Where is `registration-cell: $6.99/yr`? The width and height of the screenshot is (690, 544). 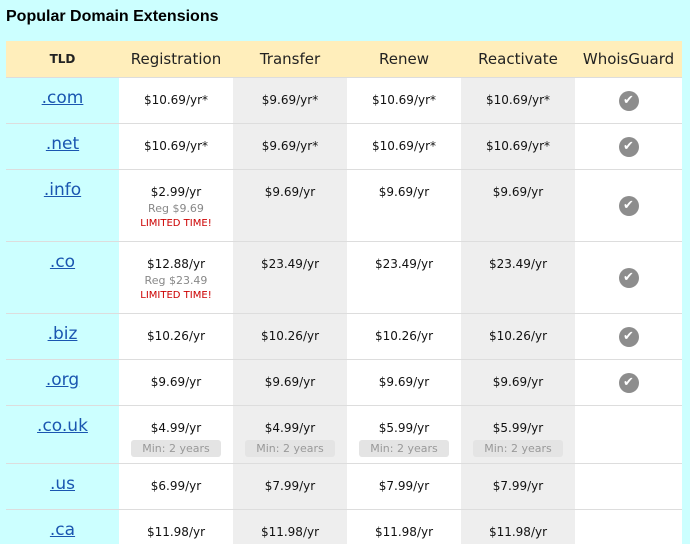
registration-cell: $6.99/yr is located at coordinates (176, 486).